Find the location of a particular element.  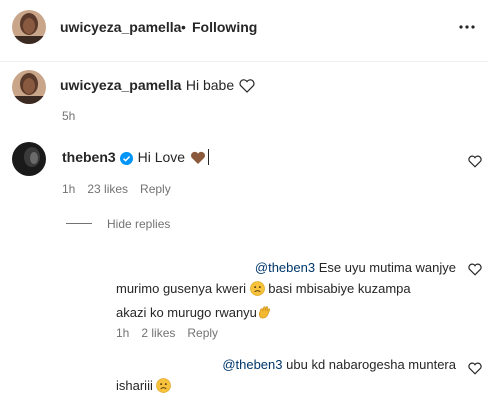

reply-2-mention: @theben3 is located at coordinates (252, 364).